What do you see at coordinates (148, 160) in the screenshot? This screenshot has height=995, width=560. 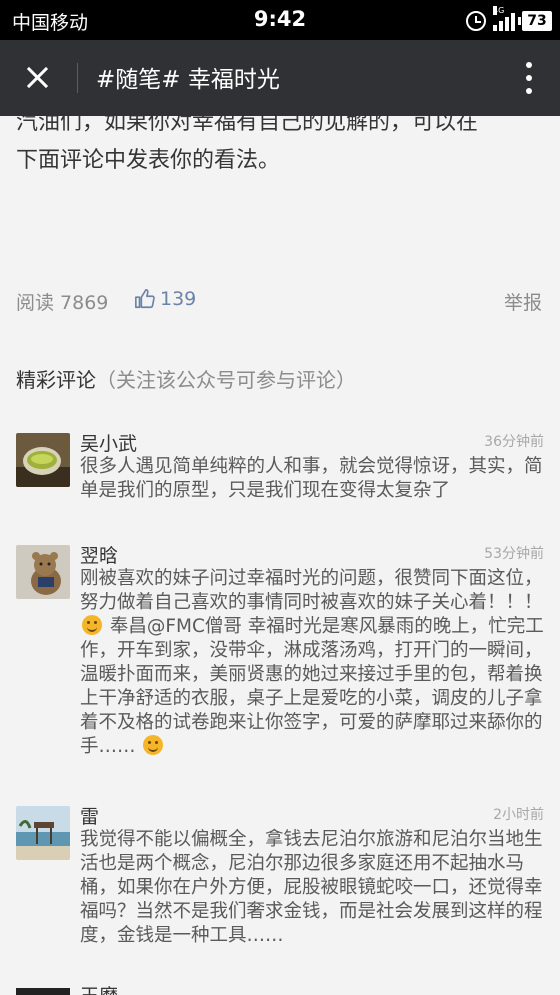 I see `article-line: 下面评论中发表你的看法。` at bounding box center [148, 160].